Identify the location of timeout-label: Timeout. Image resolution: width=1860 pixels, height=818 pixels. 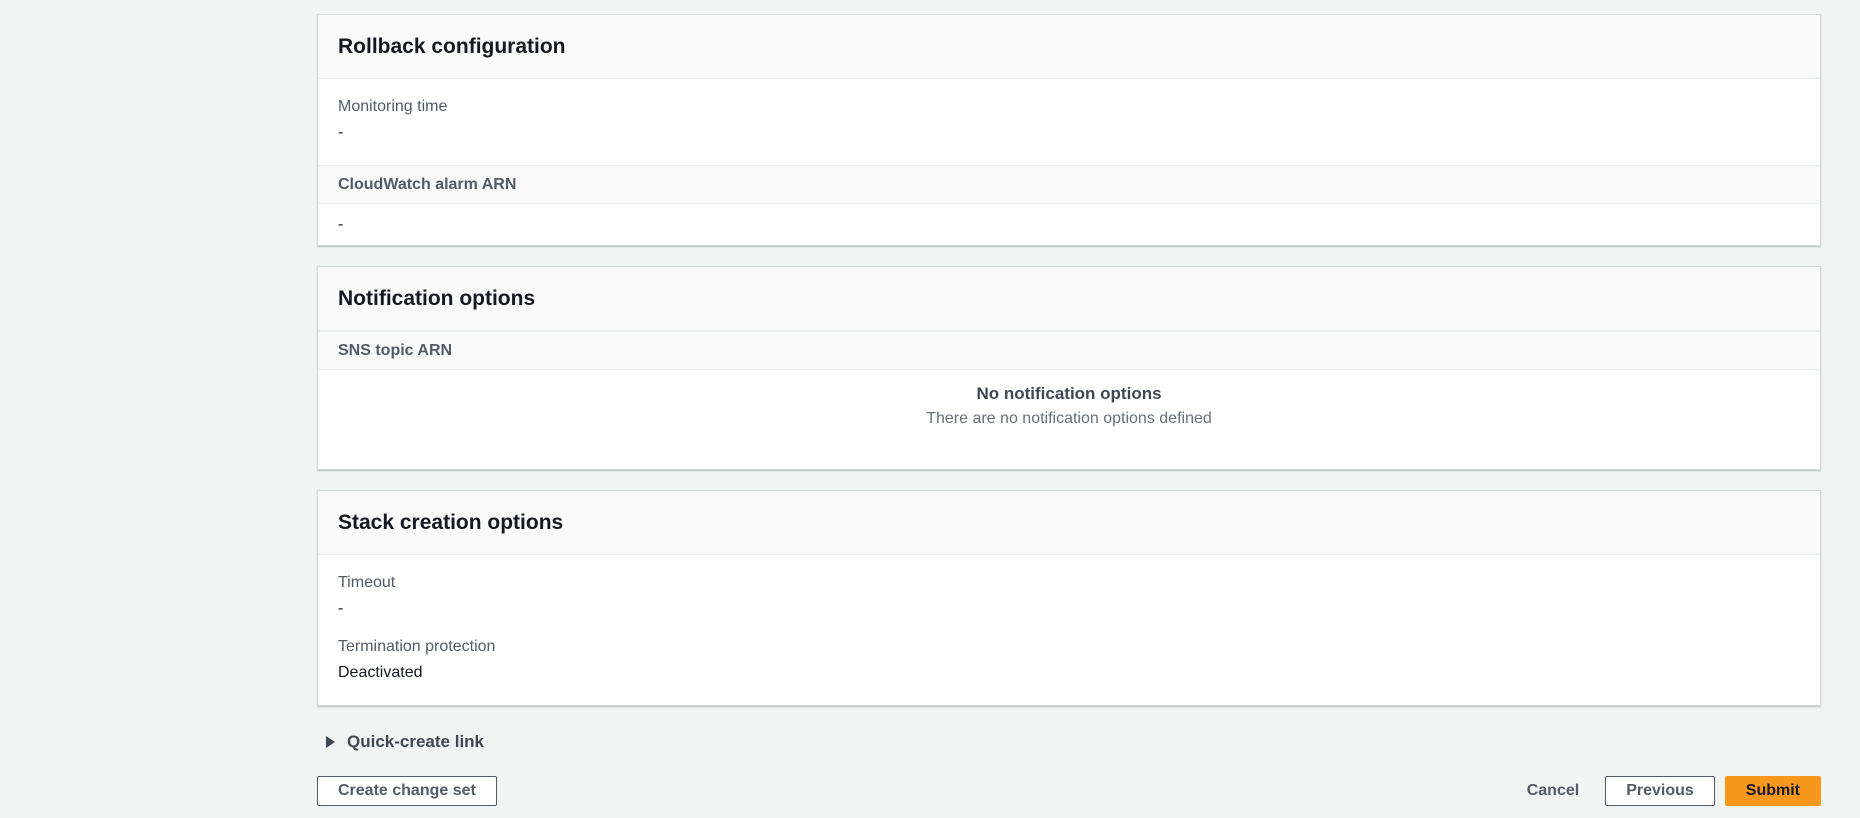
(367, 582).